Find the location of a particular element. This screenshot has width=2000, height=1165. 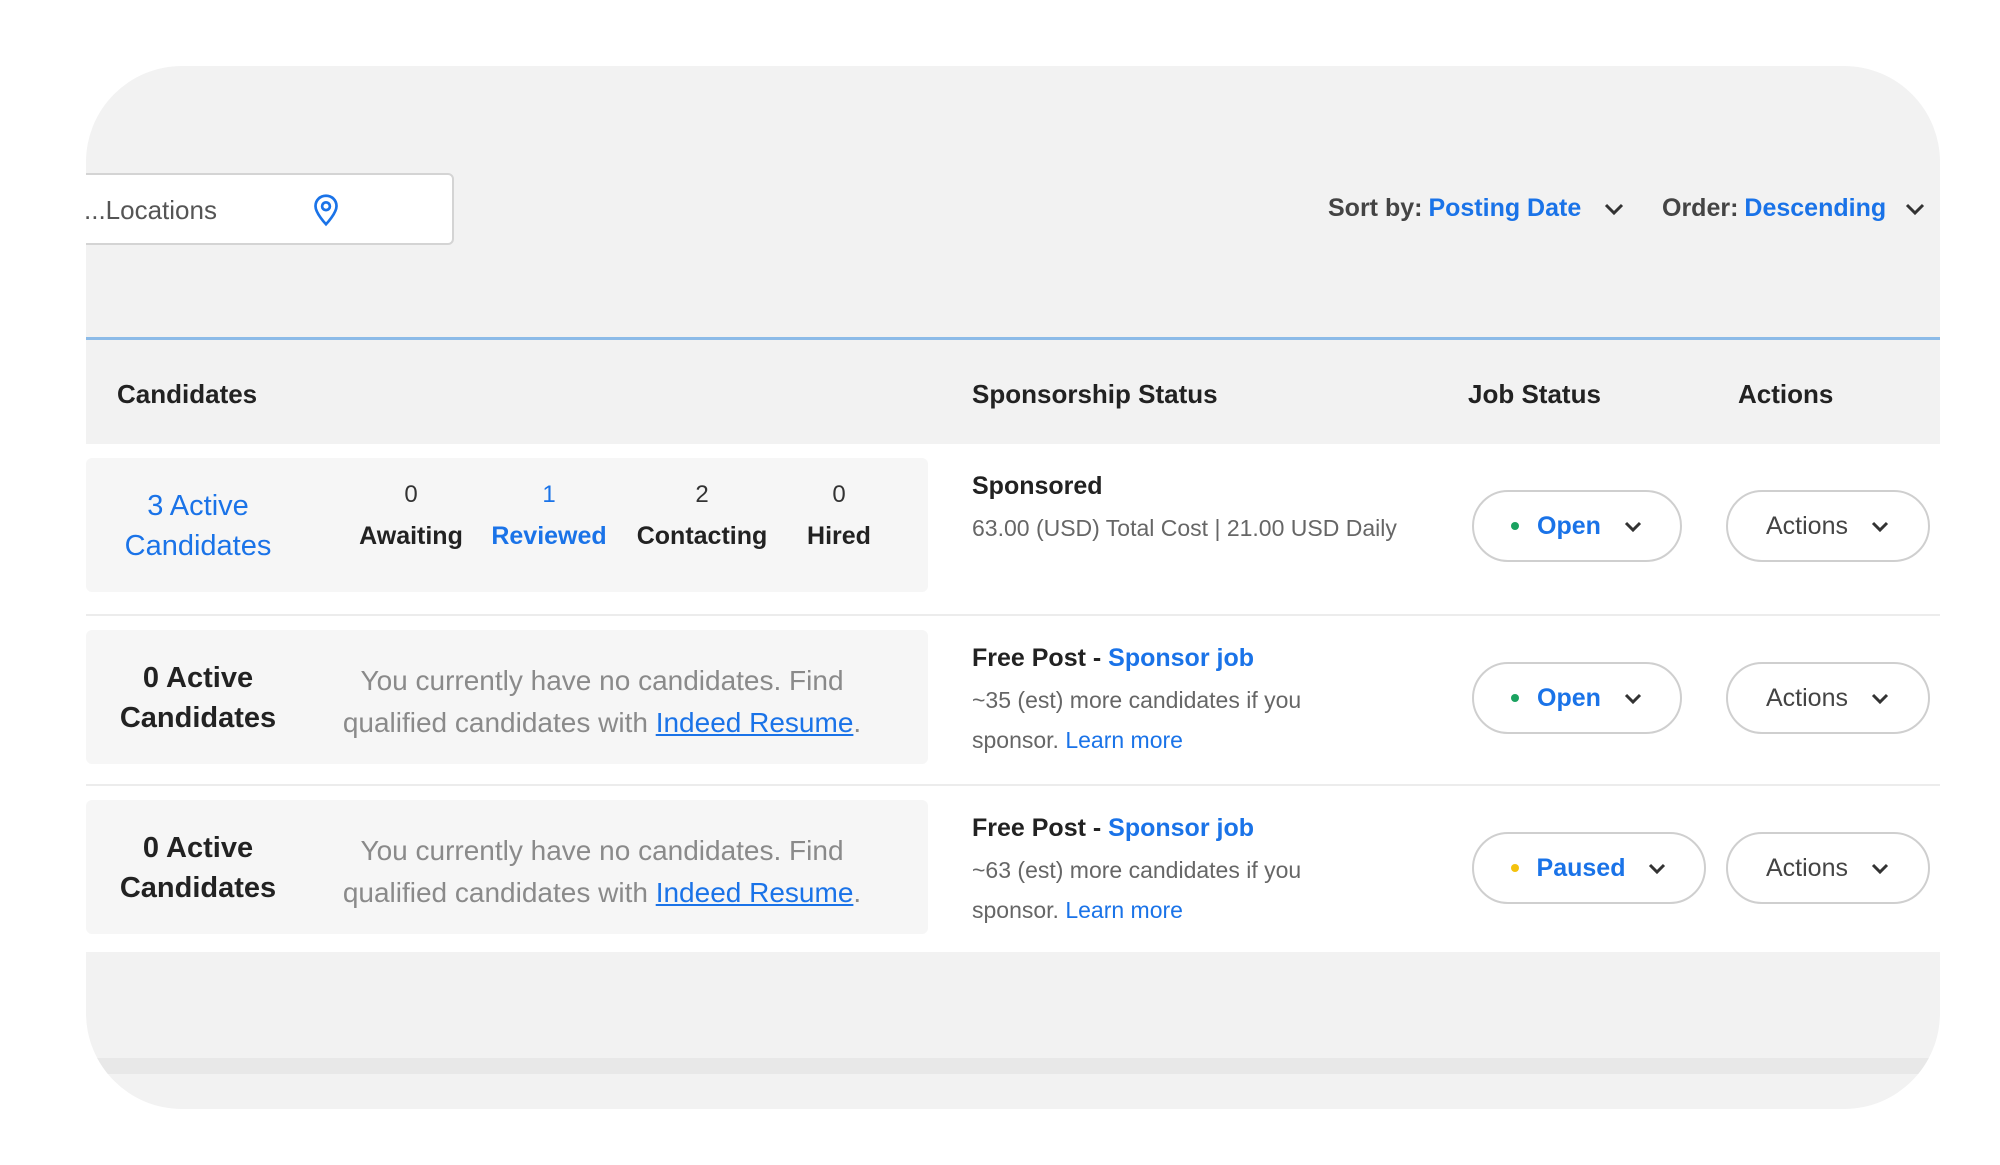

stat-reviewed: 1 Reviewed is located at coordinates (549, 514).